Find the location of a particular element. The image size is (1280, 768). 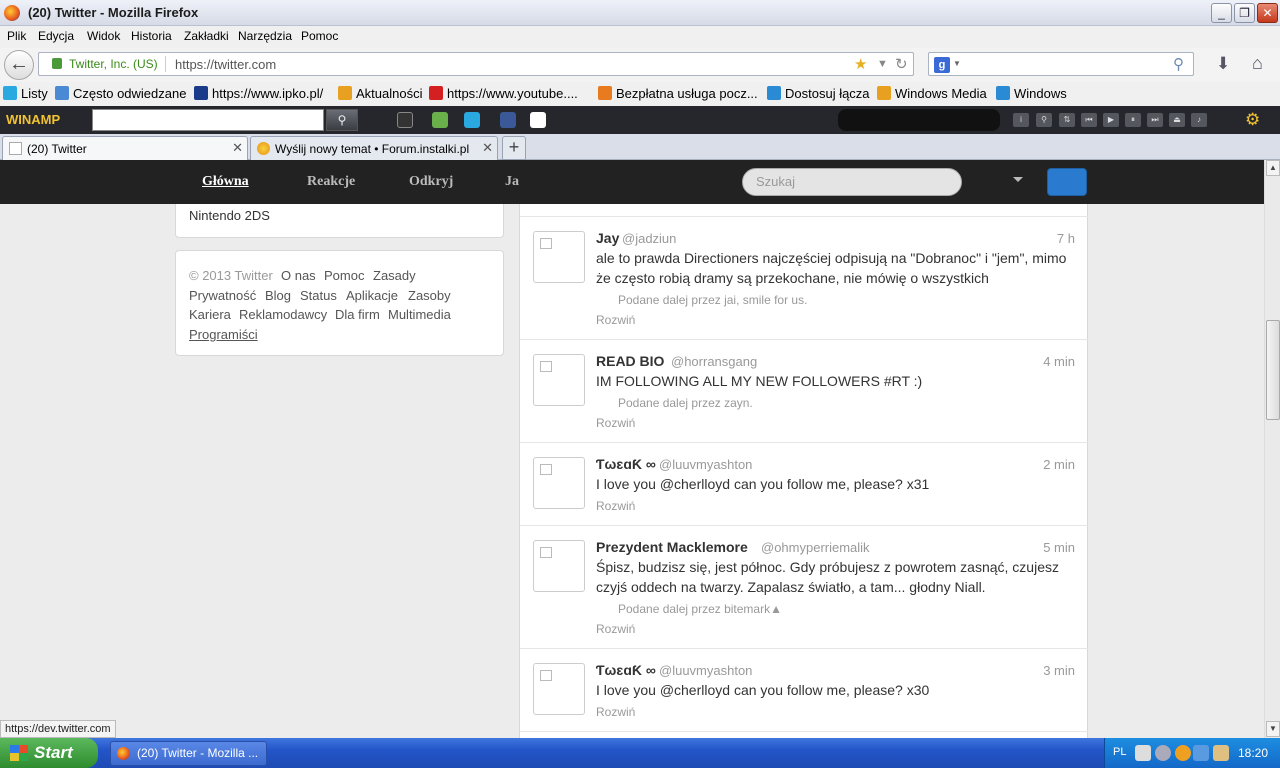

bookmark-item: Dostosuj łącza is located at coordinates (818, 93).